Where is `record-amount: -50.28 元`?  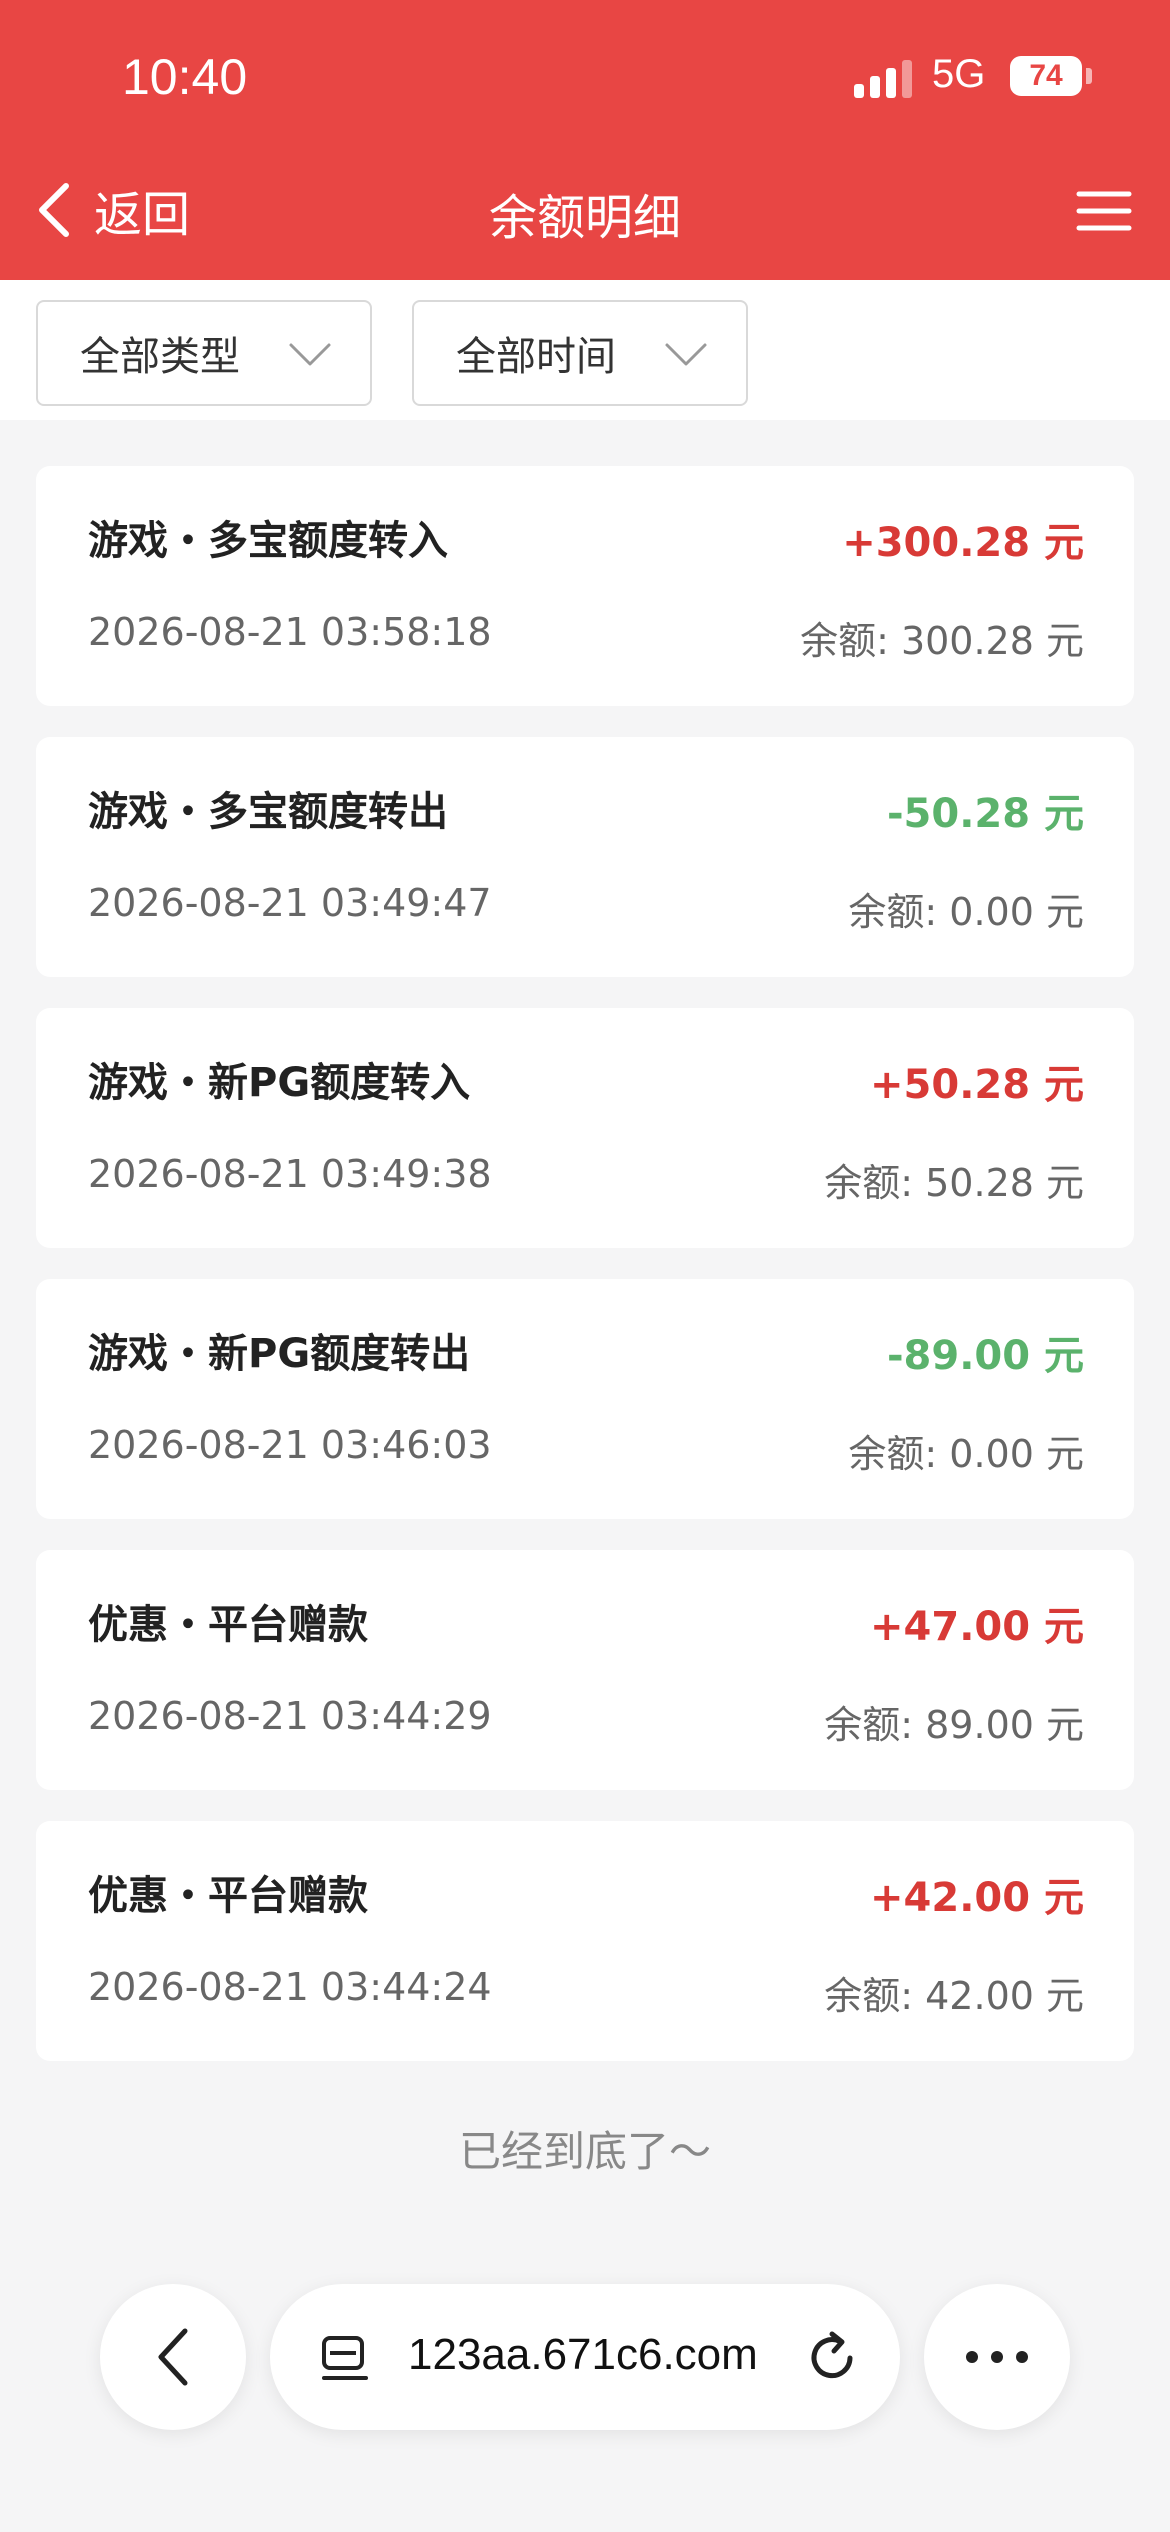 record-amount: -50.28 元 is located at coordinates (985, 814).